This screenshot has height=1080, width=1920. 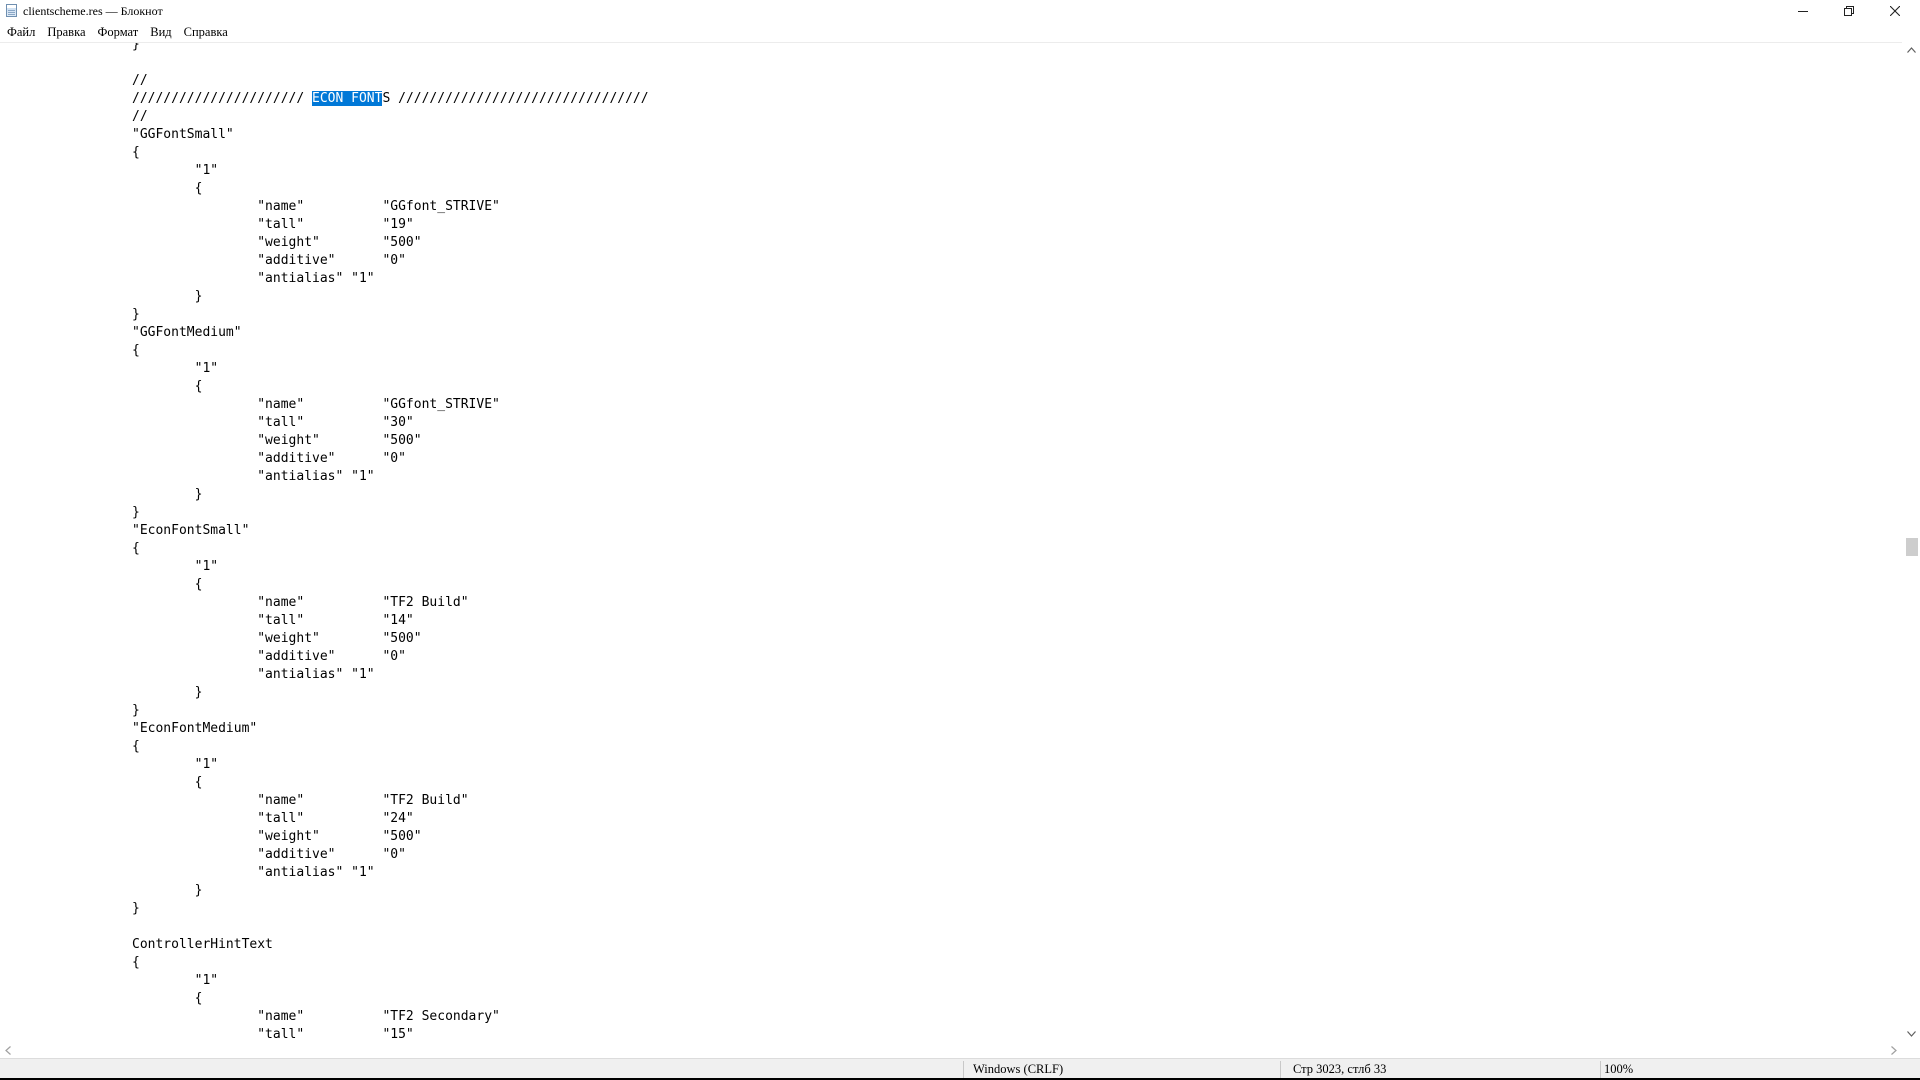 I want to click on scrollbar-corner, so click(x=1911, y=1050).